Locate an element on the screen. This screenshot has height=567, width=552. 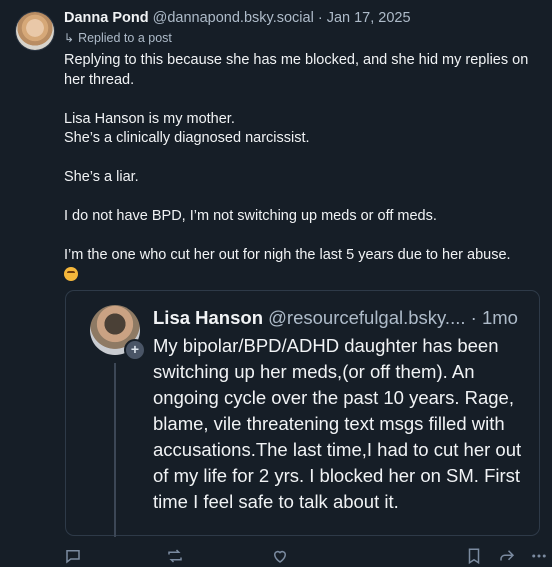
action-bar is located at coordinates (276, 557).